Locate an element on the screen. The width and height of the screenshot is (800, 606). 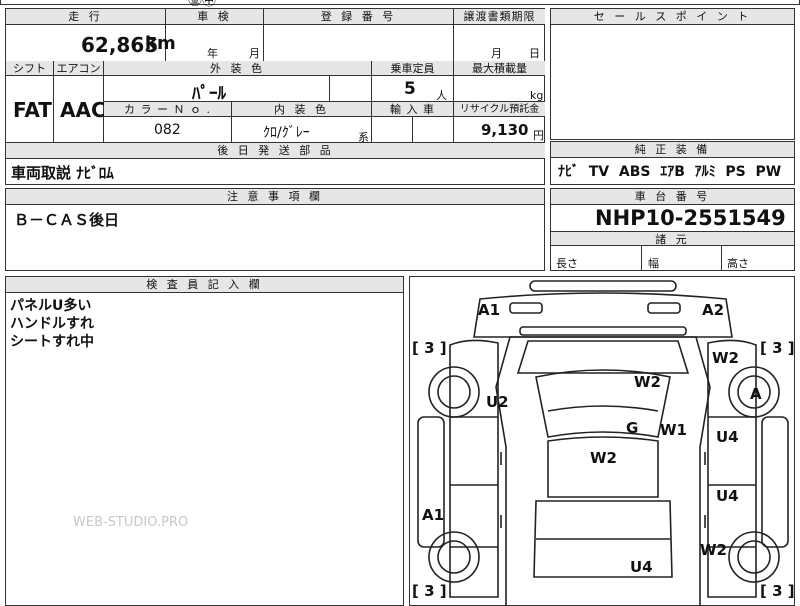
aircon-value: AAC is located at coordinates (83, 110).